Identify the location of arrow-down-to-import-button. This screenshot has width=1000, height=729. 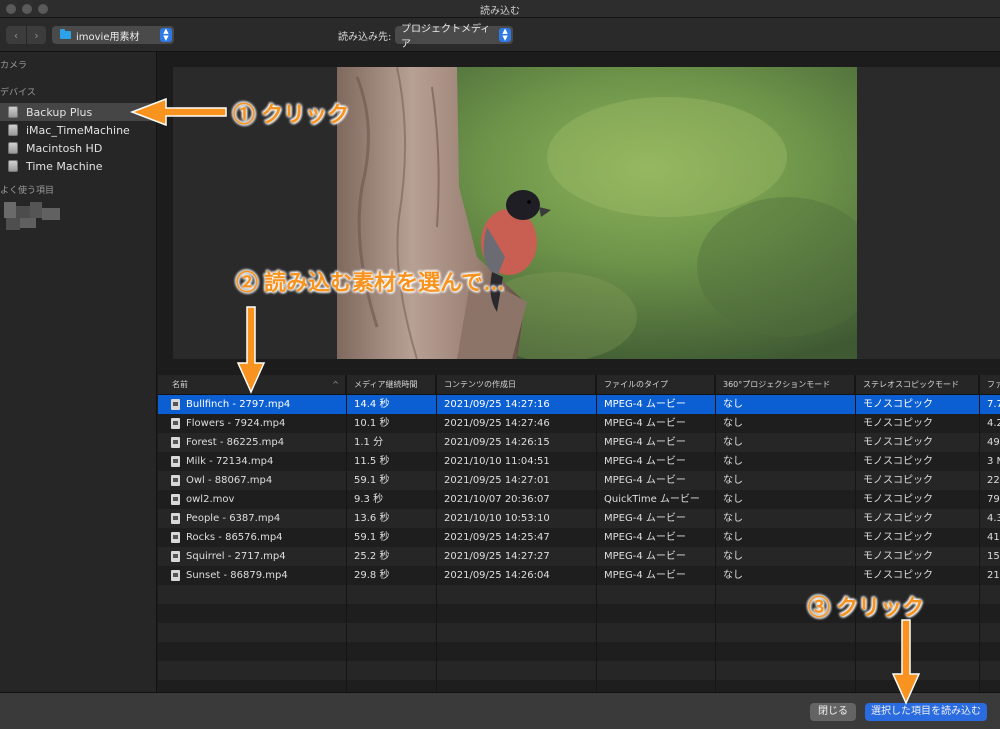
(906, 662).